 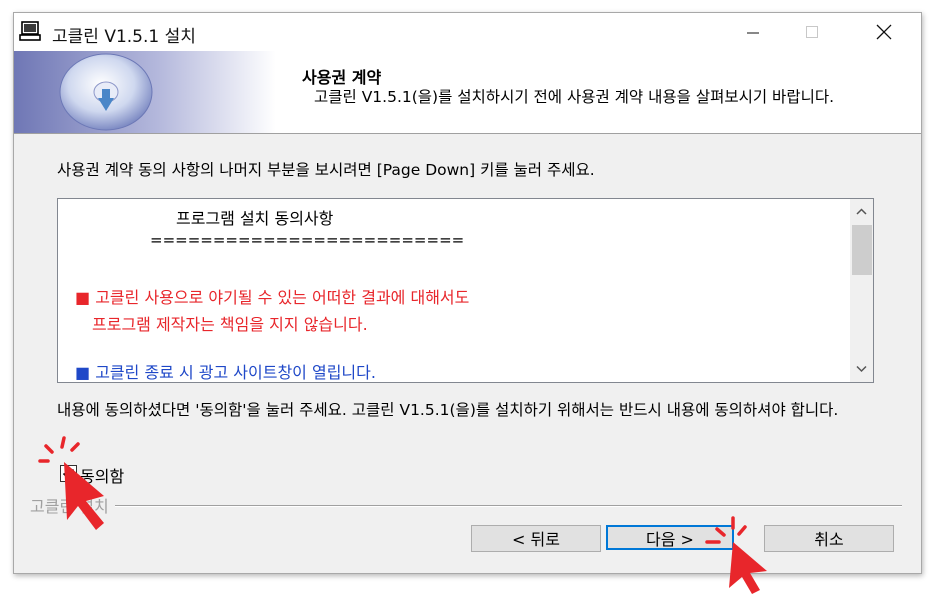 What do you see at coordinates (861, 290) in the screenshot?
I see `license-scrollbar` at bounding box center [861, 290].